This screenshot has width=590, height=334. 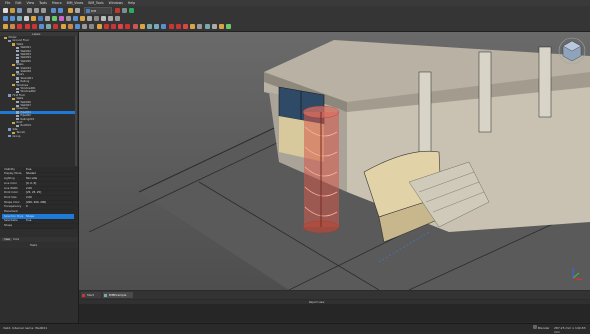 I want to click on view-tool-8-icon, so click(x=54, y=18).